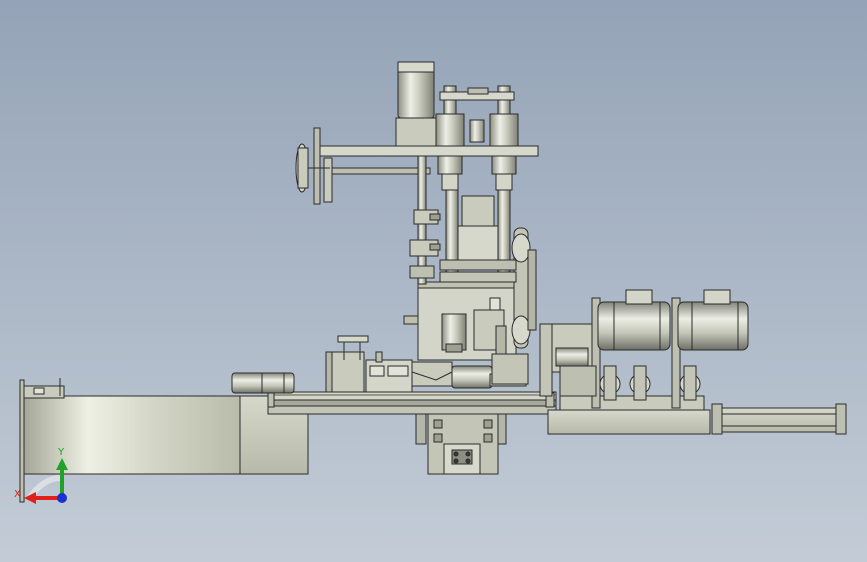  What do you see at coordinates (504, 138) in the screenshot?
I see `hydraulic-cylinder-right` at bounding box center [504, 138].